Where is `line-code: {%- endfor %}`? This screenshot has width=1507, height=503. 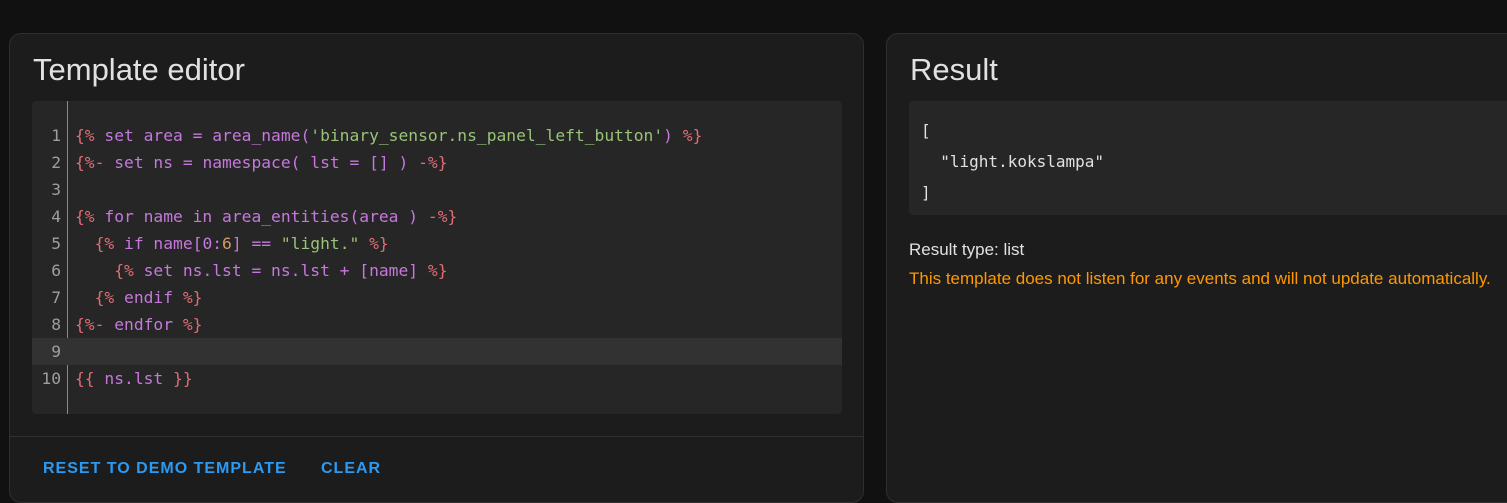
line-code: {%- endfor %} is located at coordinates (138, 324).